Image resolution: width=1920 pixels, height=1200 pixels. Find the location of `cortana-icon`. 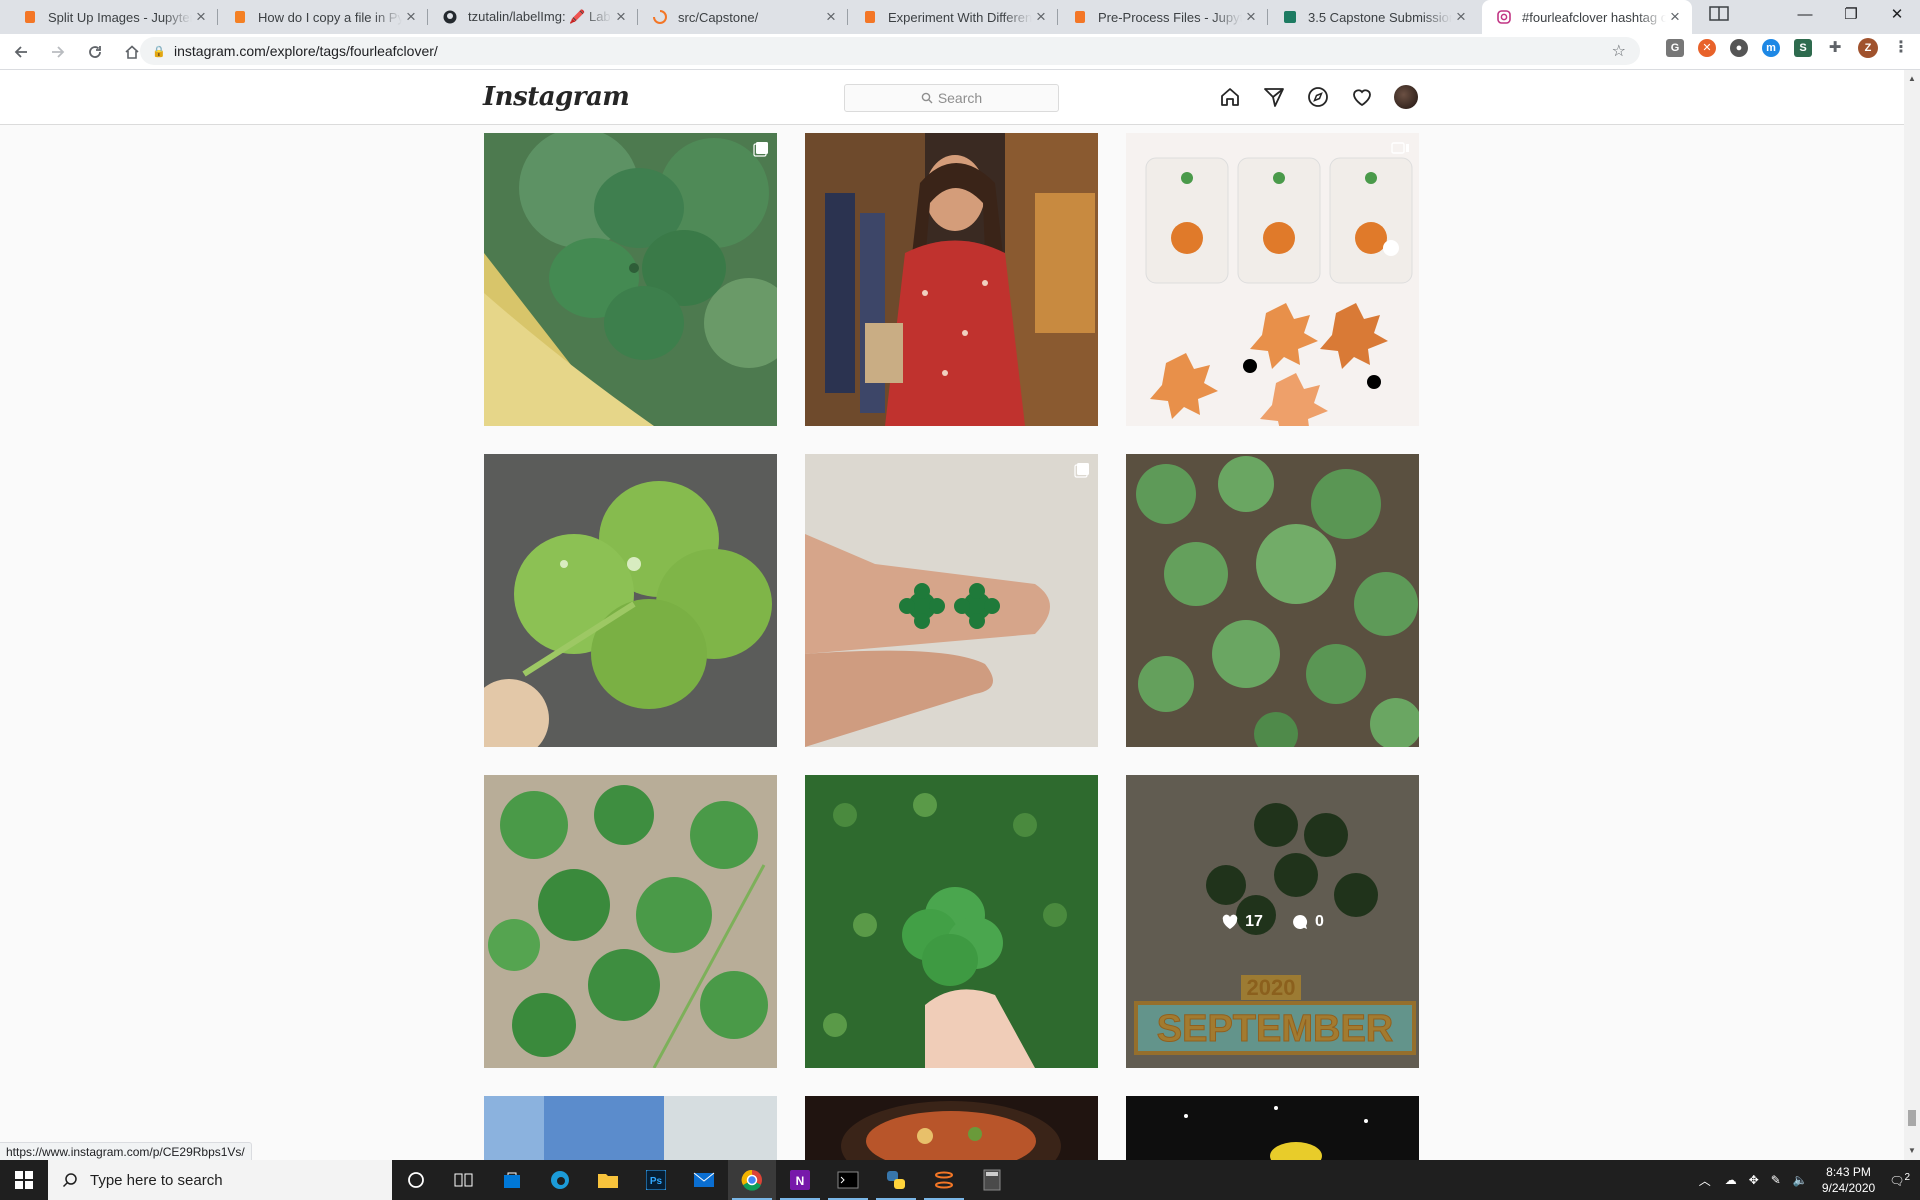

cortana-icon is located at coordinates (416, 1180).